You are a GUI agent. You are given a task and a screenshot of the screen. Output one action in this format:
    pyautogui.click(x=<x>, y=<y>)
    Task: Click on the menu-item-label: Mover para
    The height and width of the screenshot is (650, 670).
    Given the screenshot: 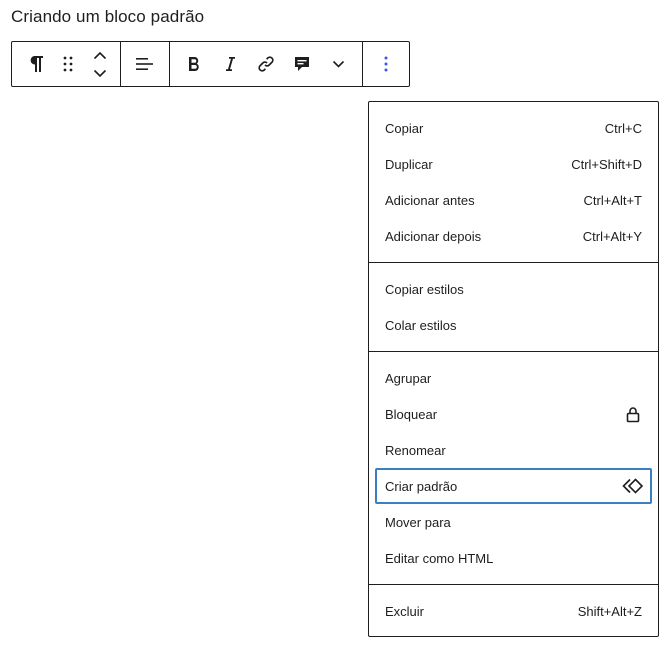 What is the action you would take?
    pyautogui.click(x=418, y=522)
    